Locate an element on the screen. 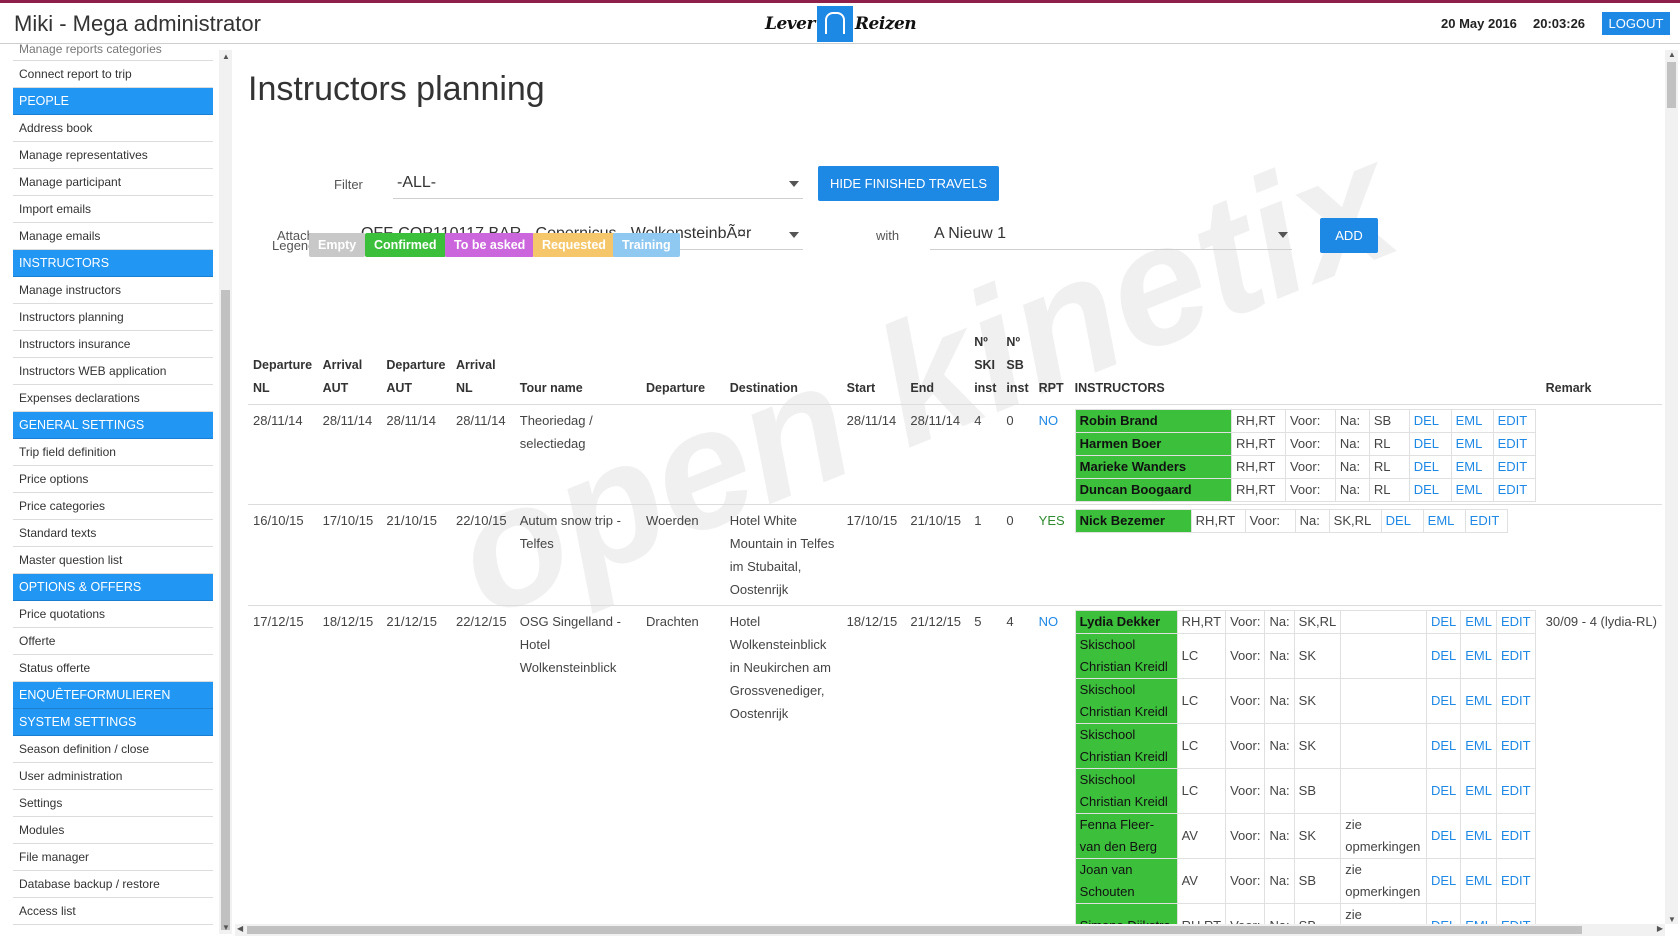 This screenshot has height=942, width=1680. hide-finished-travels-button: HIDE FINISHED TRAVELS is located at coordinates (908, 183).